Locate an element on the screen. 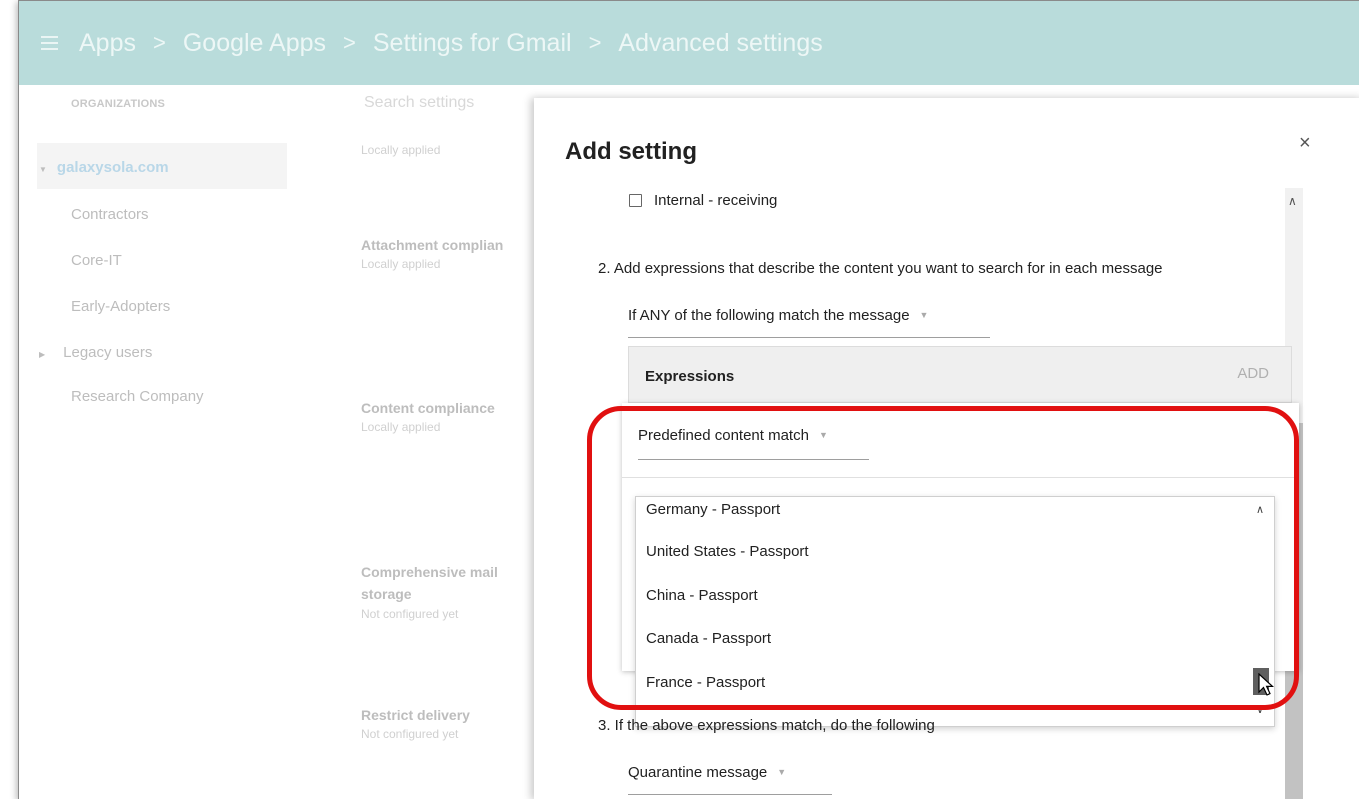 The image size is (1359, 799). dropdown-option: China - Passport is located at coordinates (702, 595).